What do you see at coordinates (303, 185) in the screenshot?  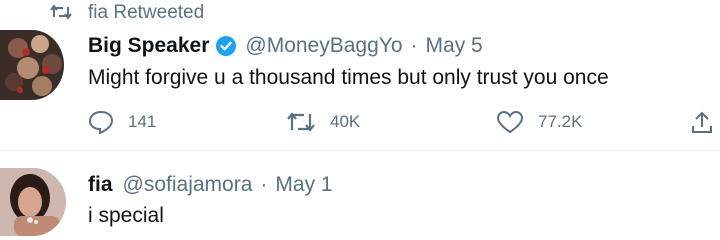 I see `tweet-date: May 1` at bounding box center [303, 185].